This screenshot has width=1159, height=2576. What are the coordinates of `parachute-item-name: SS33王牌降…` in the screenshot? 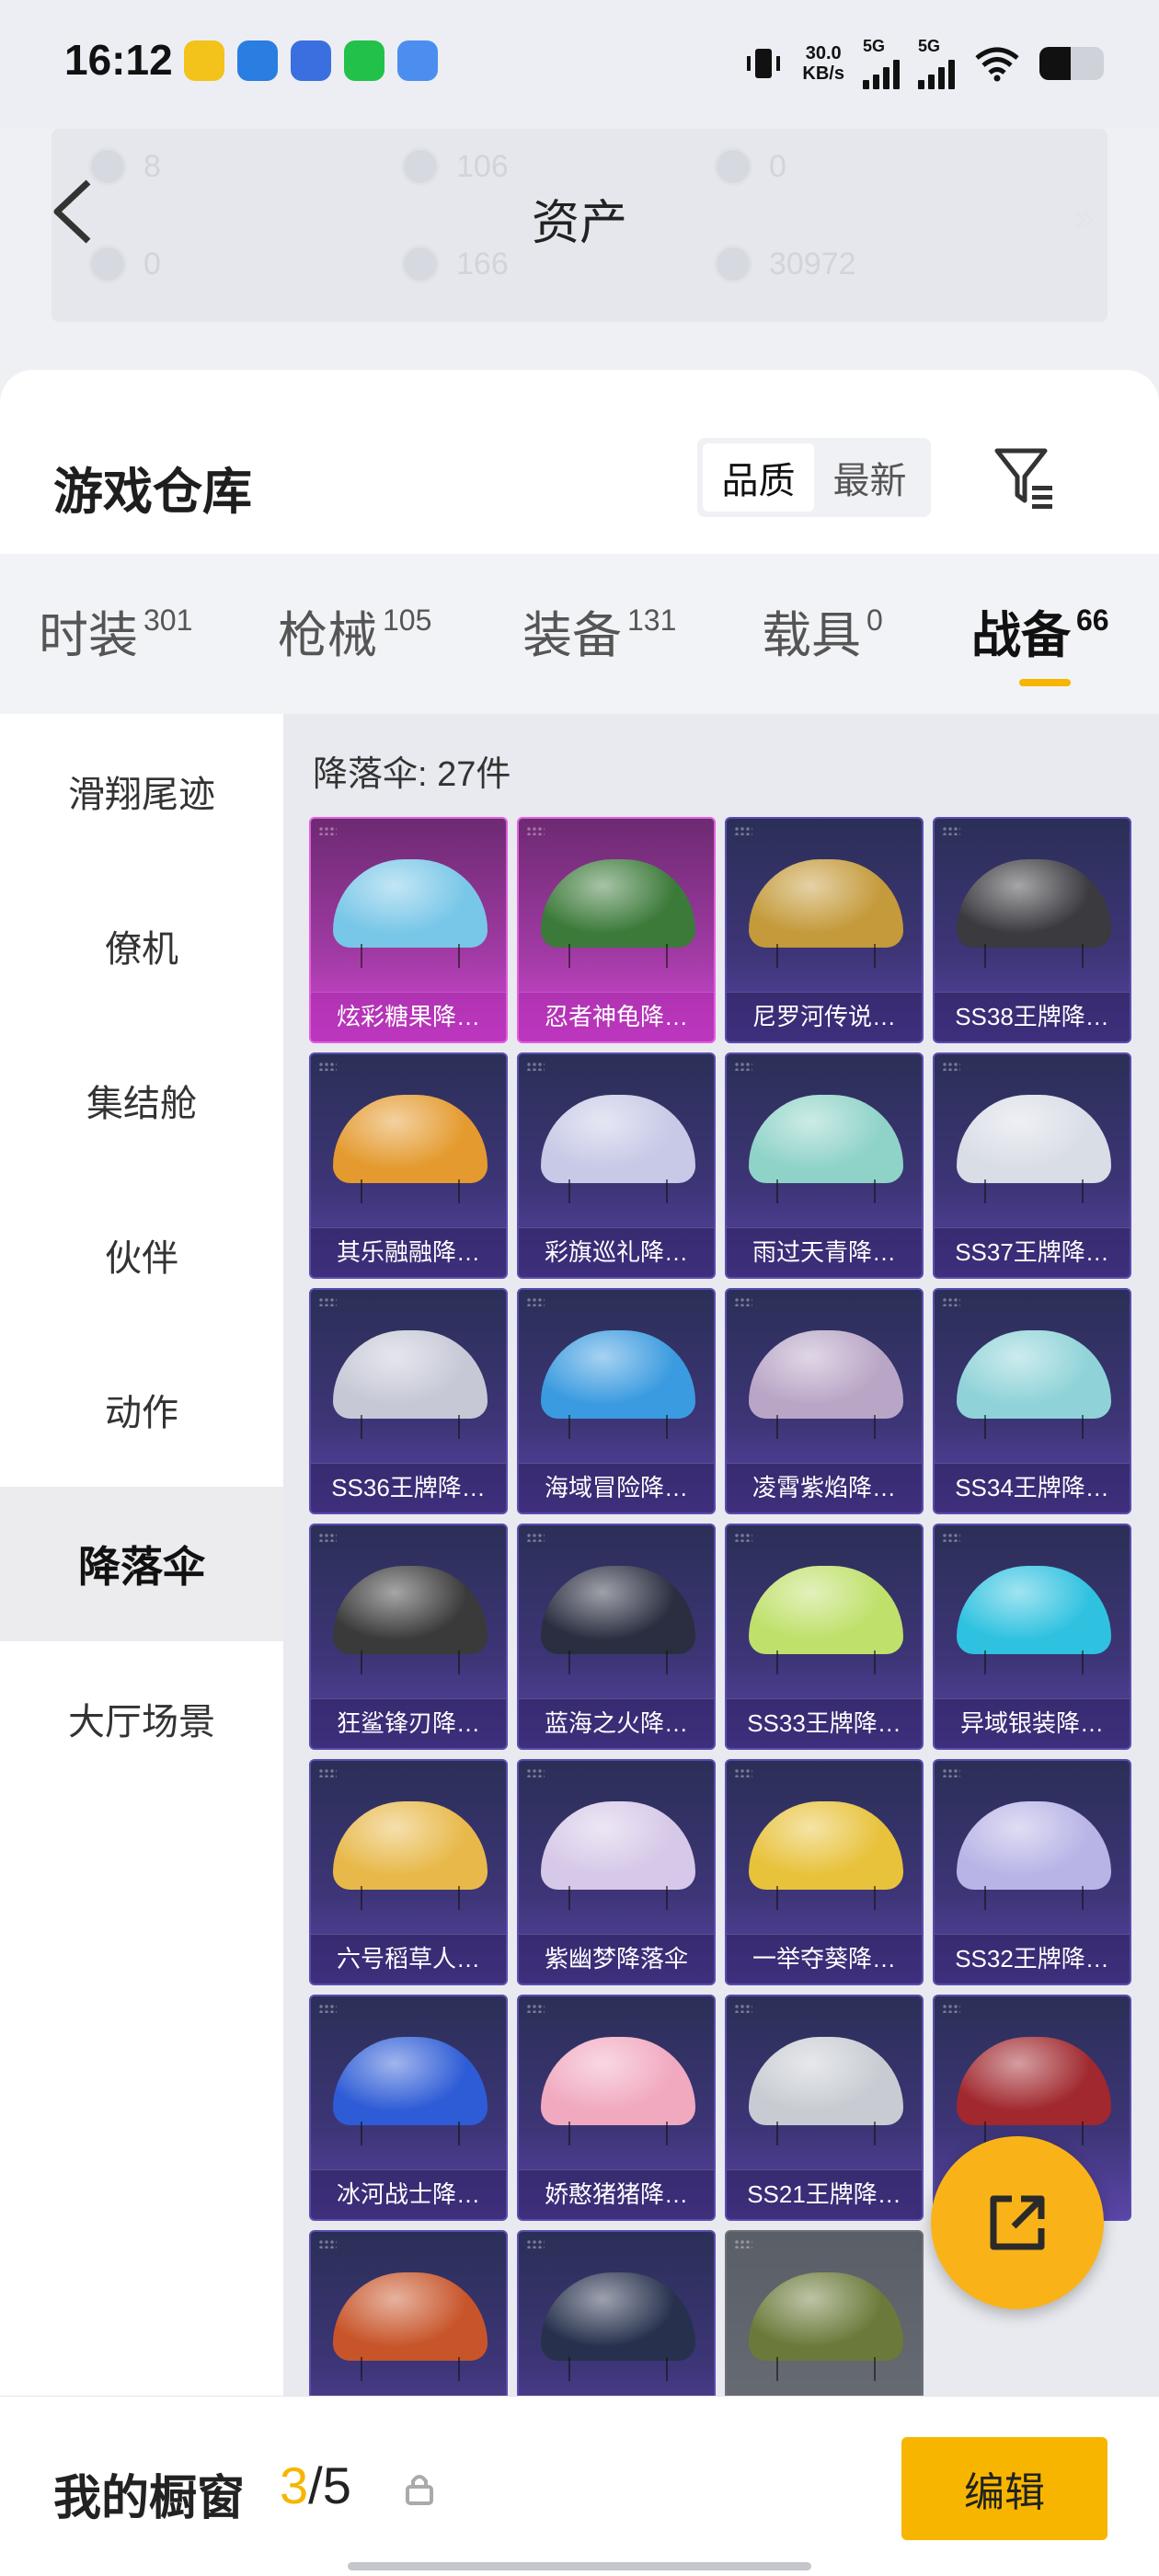 It's located at (824, 1723).